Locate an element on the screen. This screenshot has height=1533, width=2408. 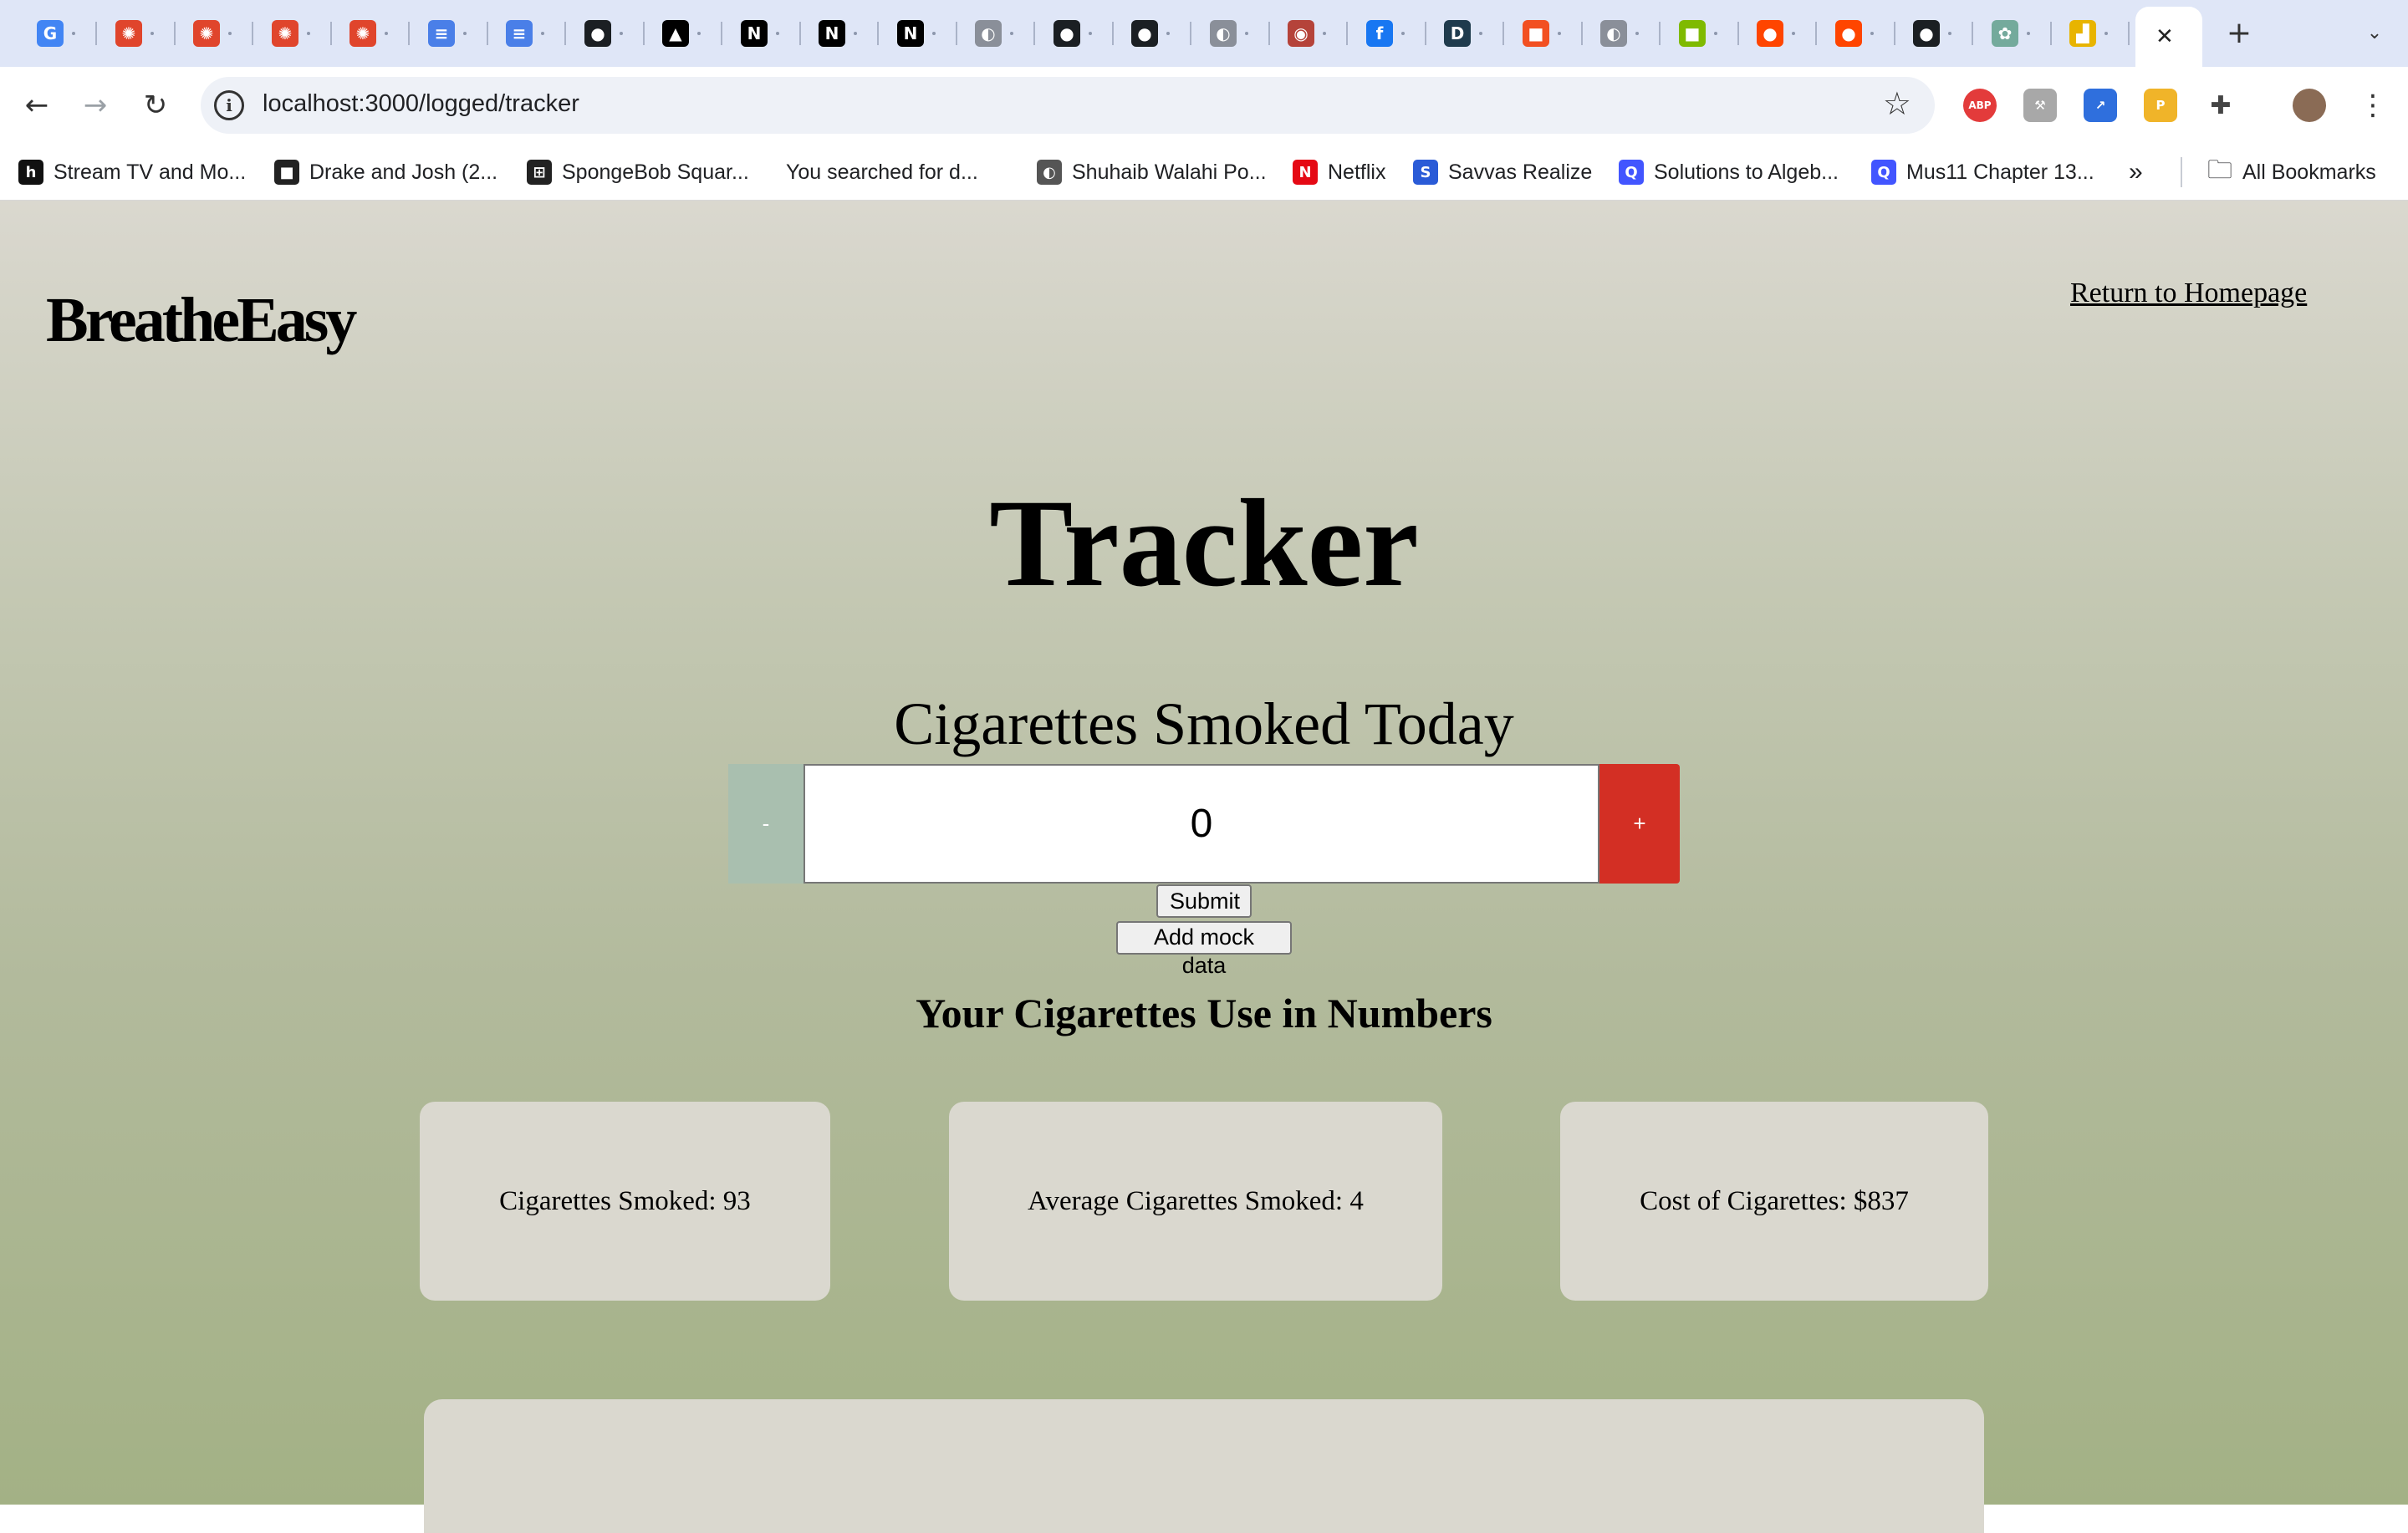
bookmark-star-icon: ☆ is located at coordinates (1897, 103).